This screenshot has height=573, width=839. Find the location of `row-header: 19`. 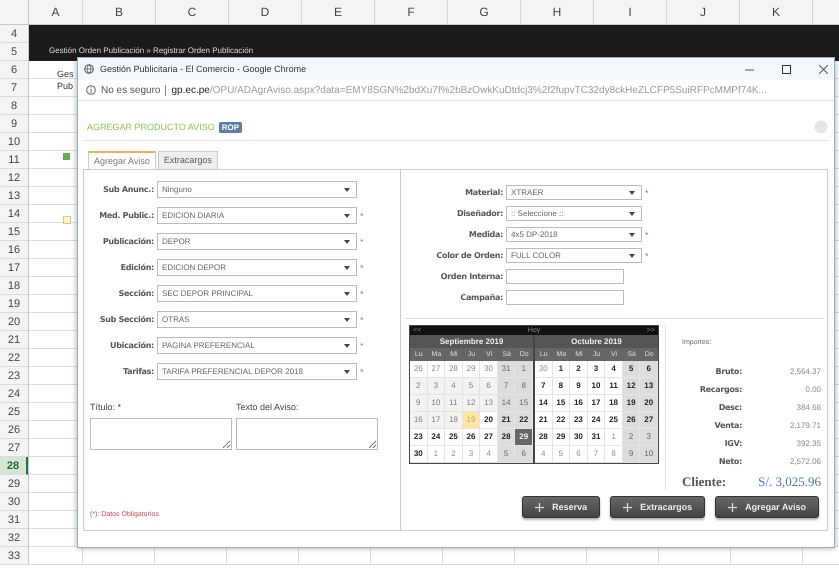

row-header: 19 is located at coordinates (14, 304).